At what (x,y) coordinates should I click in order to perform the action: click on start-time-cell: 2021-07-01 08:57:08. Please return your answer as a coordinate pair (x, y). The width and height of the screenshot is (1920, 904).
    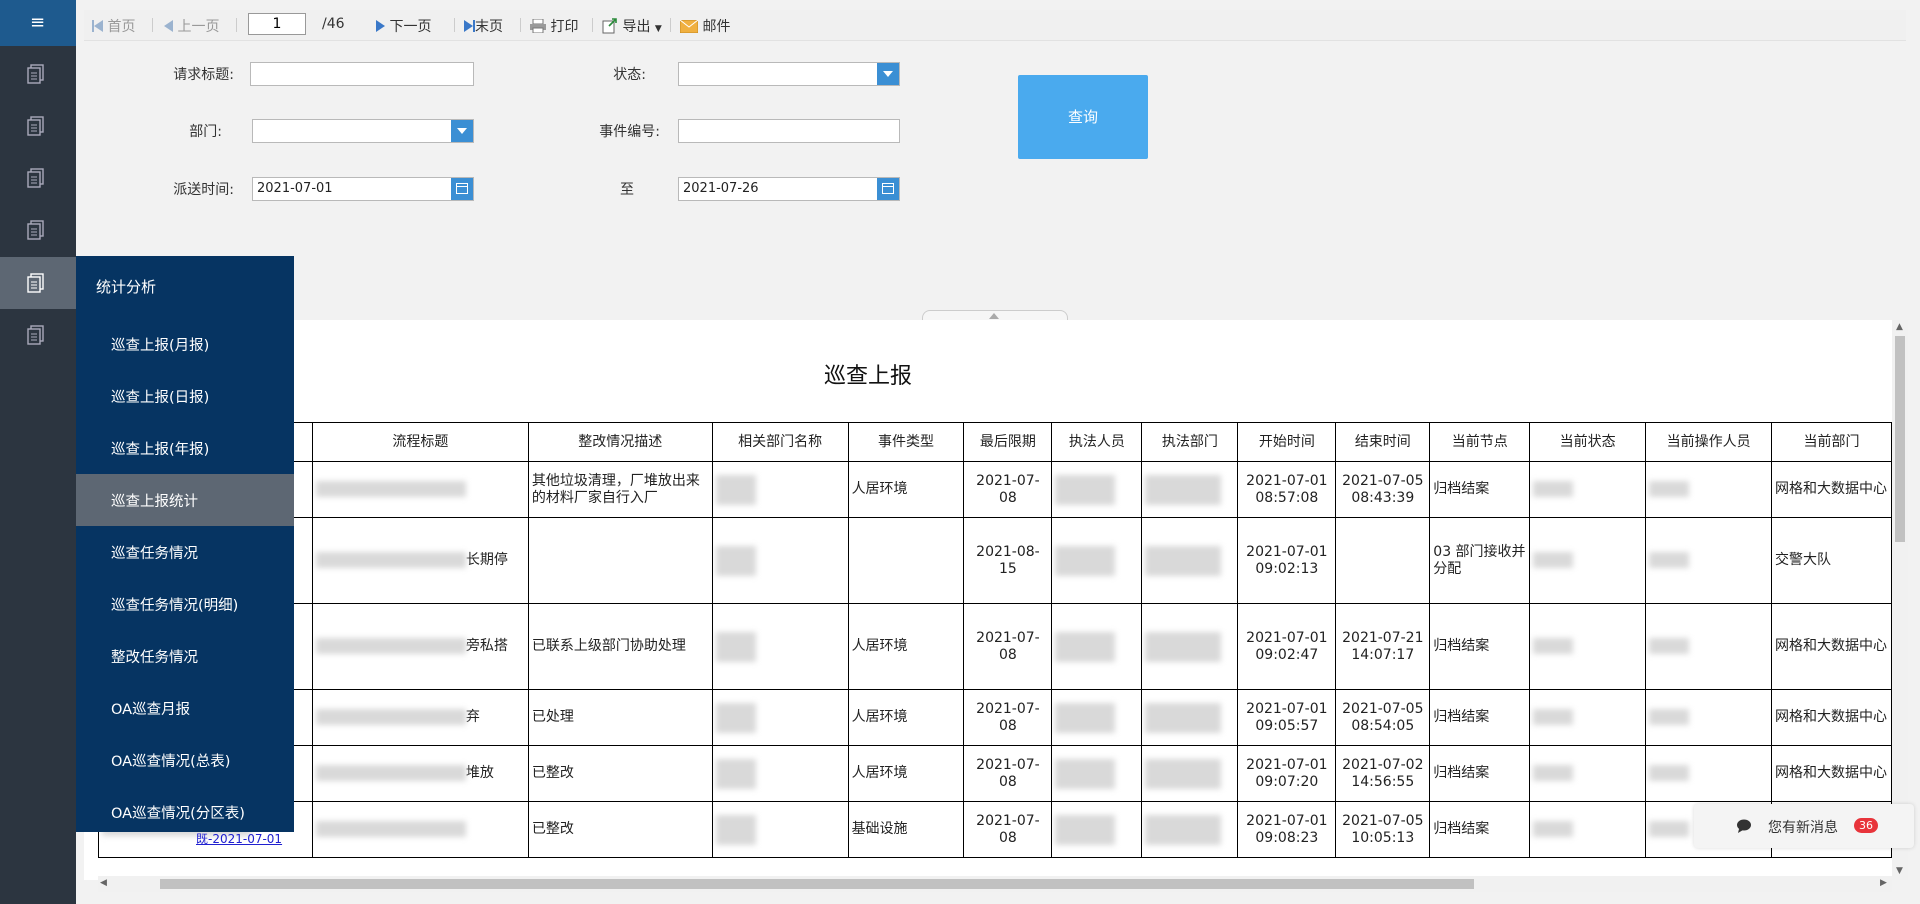
    Looking at the image, I should click on (1287, 489).